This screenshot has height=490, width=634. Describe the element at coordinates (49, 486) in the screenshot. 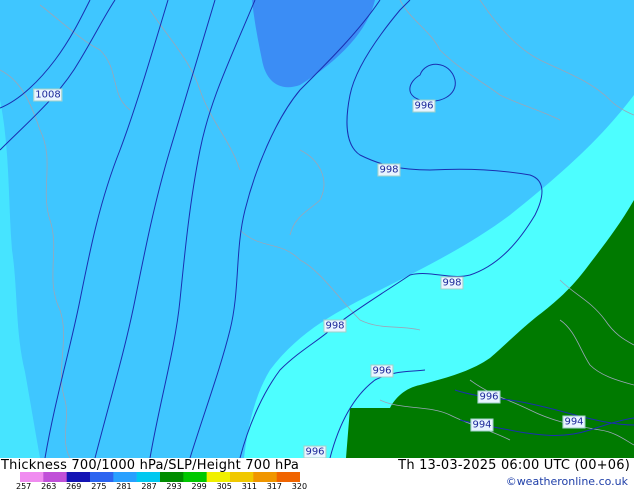

I see `color-scale-tick: 263` at that location.